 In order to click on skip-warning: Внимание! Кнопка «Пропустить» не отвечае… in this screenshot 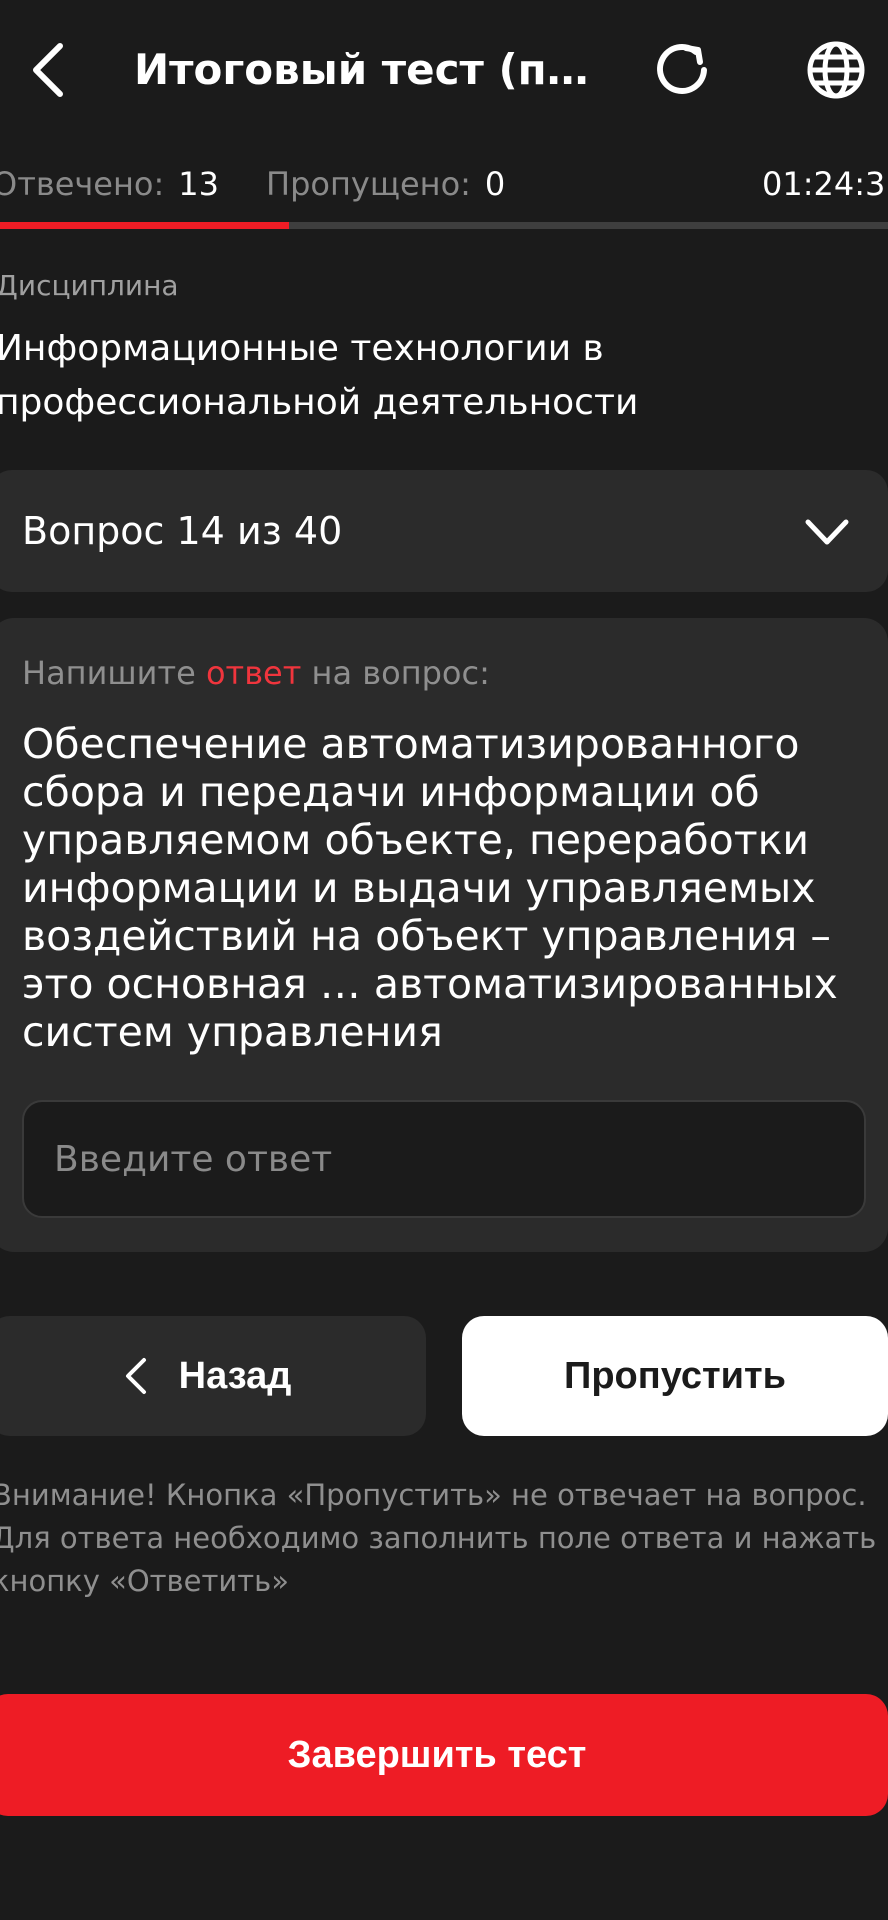, I will do `click(438, 1538)`.